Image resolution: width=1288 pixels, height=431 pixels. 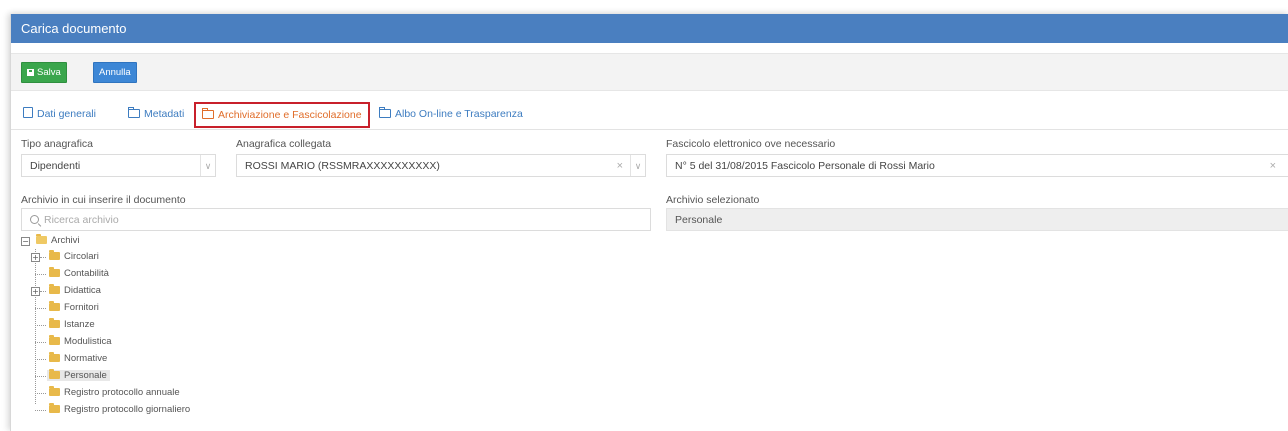 I want to click on tree-node-label: Fornitori, so click(x=81, y=307).